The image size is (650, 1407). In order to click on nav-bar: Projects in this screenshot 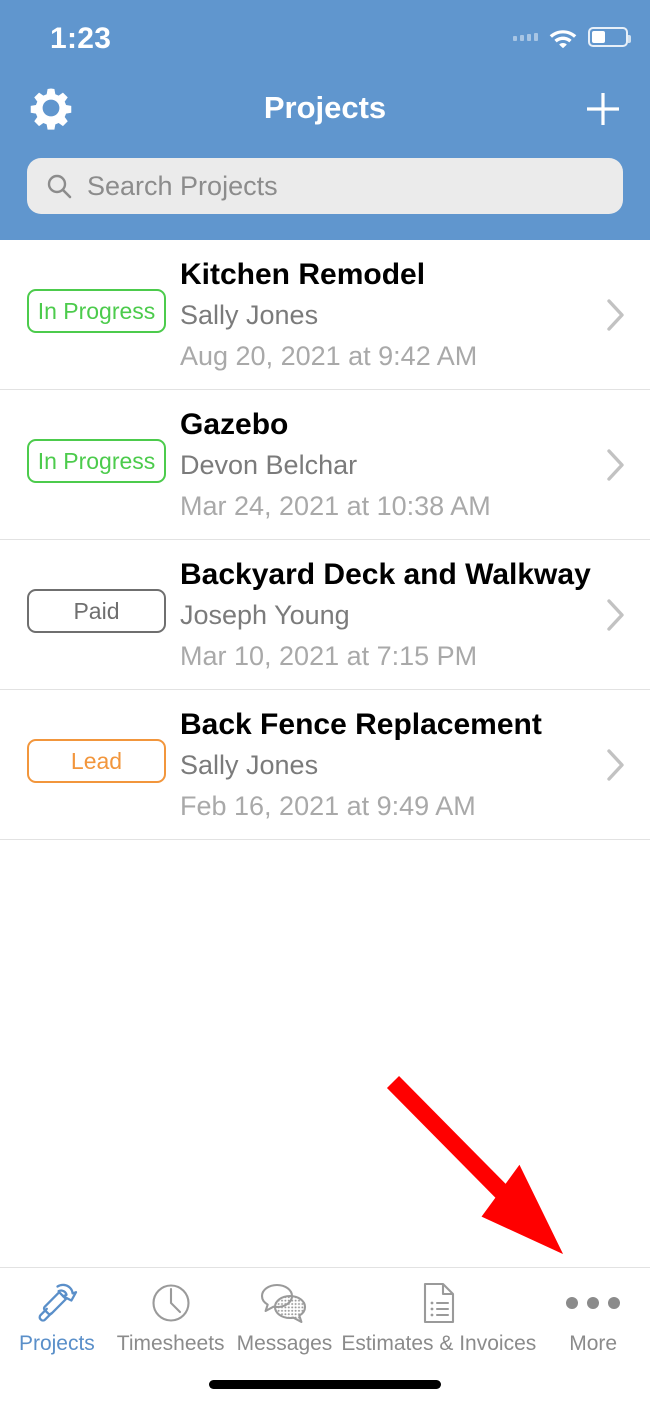, I will do `click(325, 114)`.